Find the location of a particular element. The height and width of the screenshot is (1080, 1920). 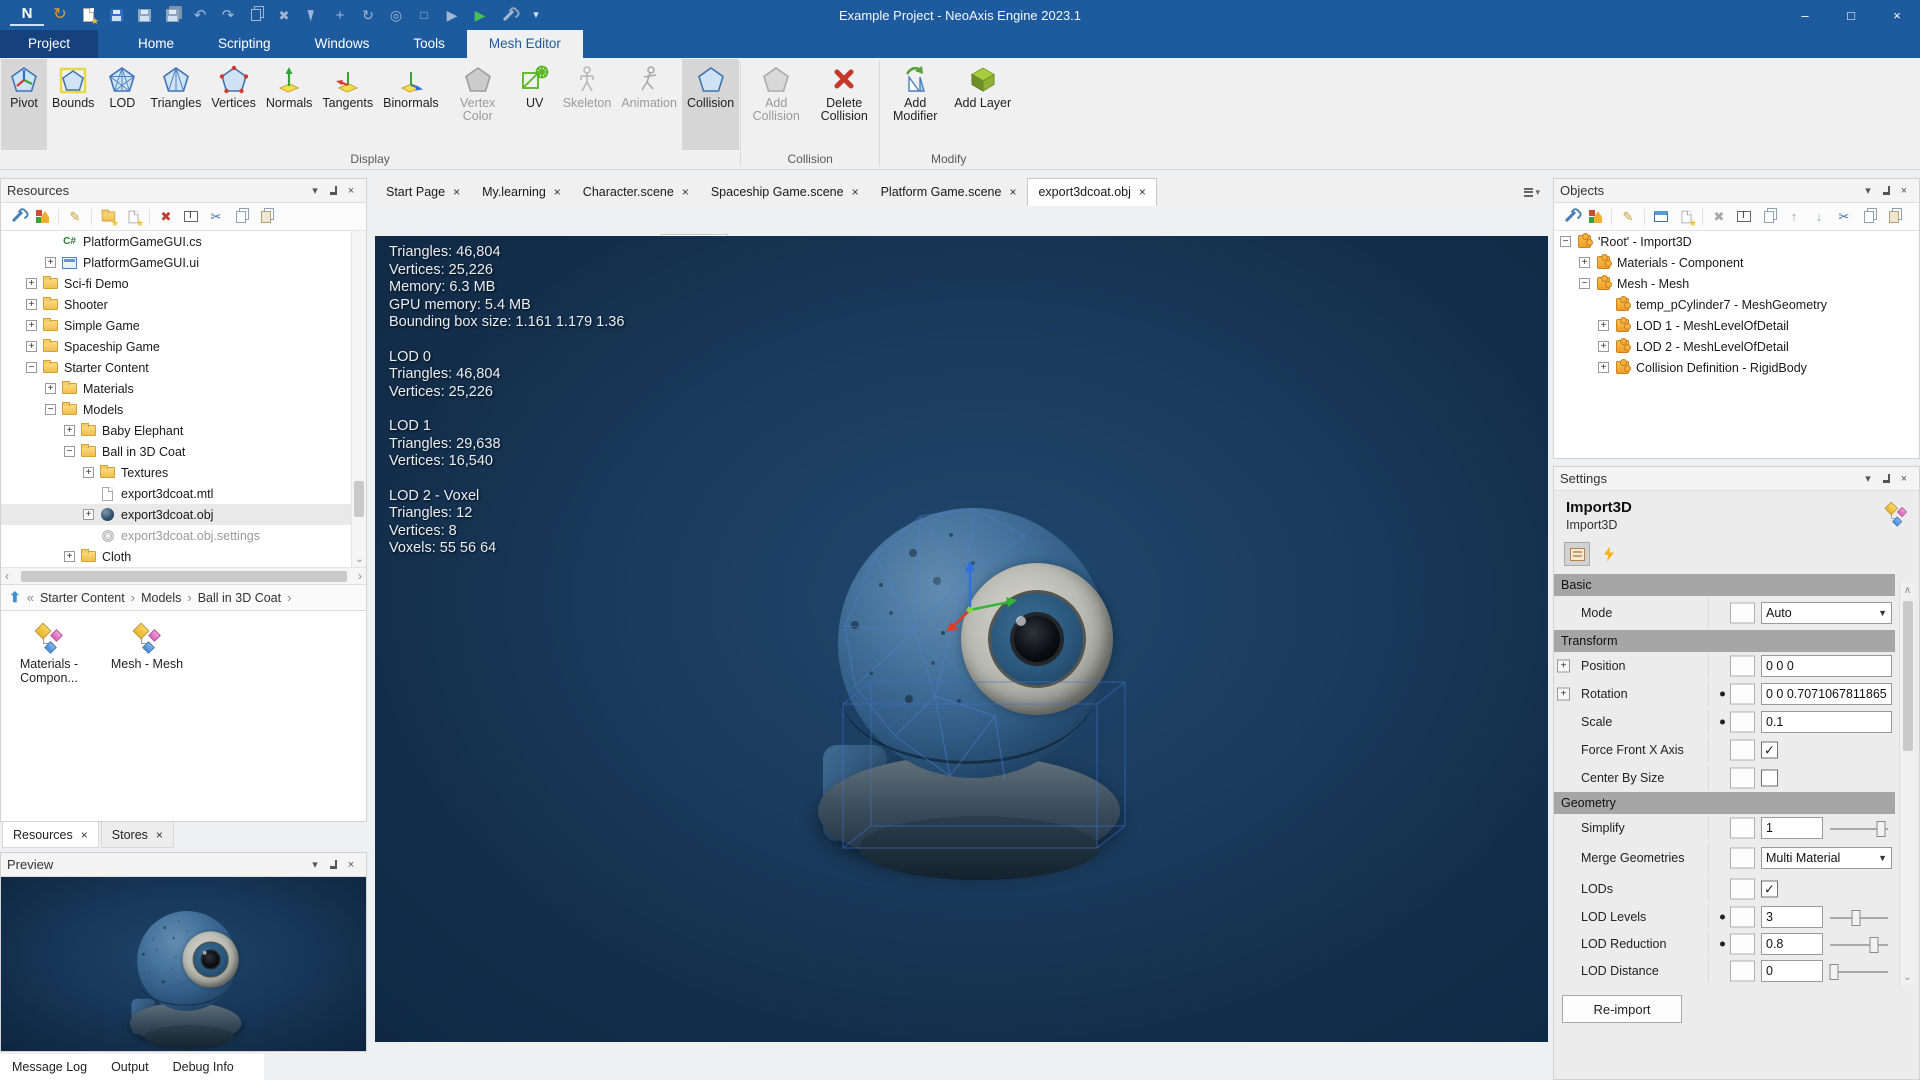

tree-item-export3dcoat-mtl: export3dcoat.mtl is located at coordinates (183, 493).